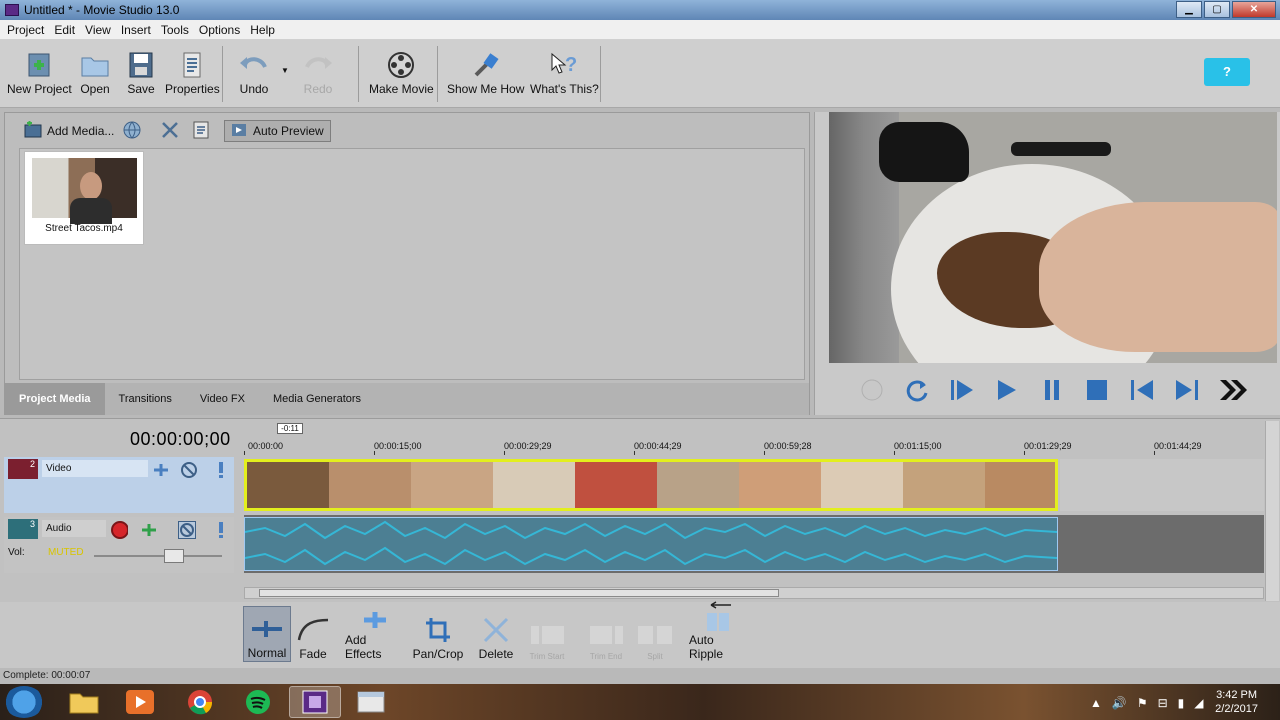  What do you see at coordinates (119, 485) in the screenshot?
I see `video-track-header: 2 Video` at bounding box center [119, 485].